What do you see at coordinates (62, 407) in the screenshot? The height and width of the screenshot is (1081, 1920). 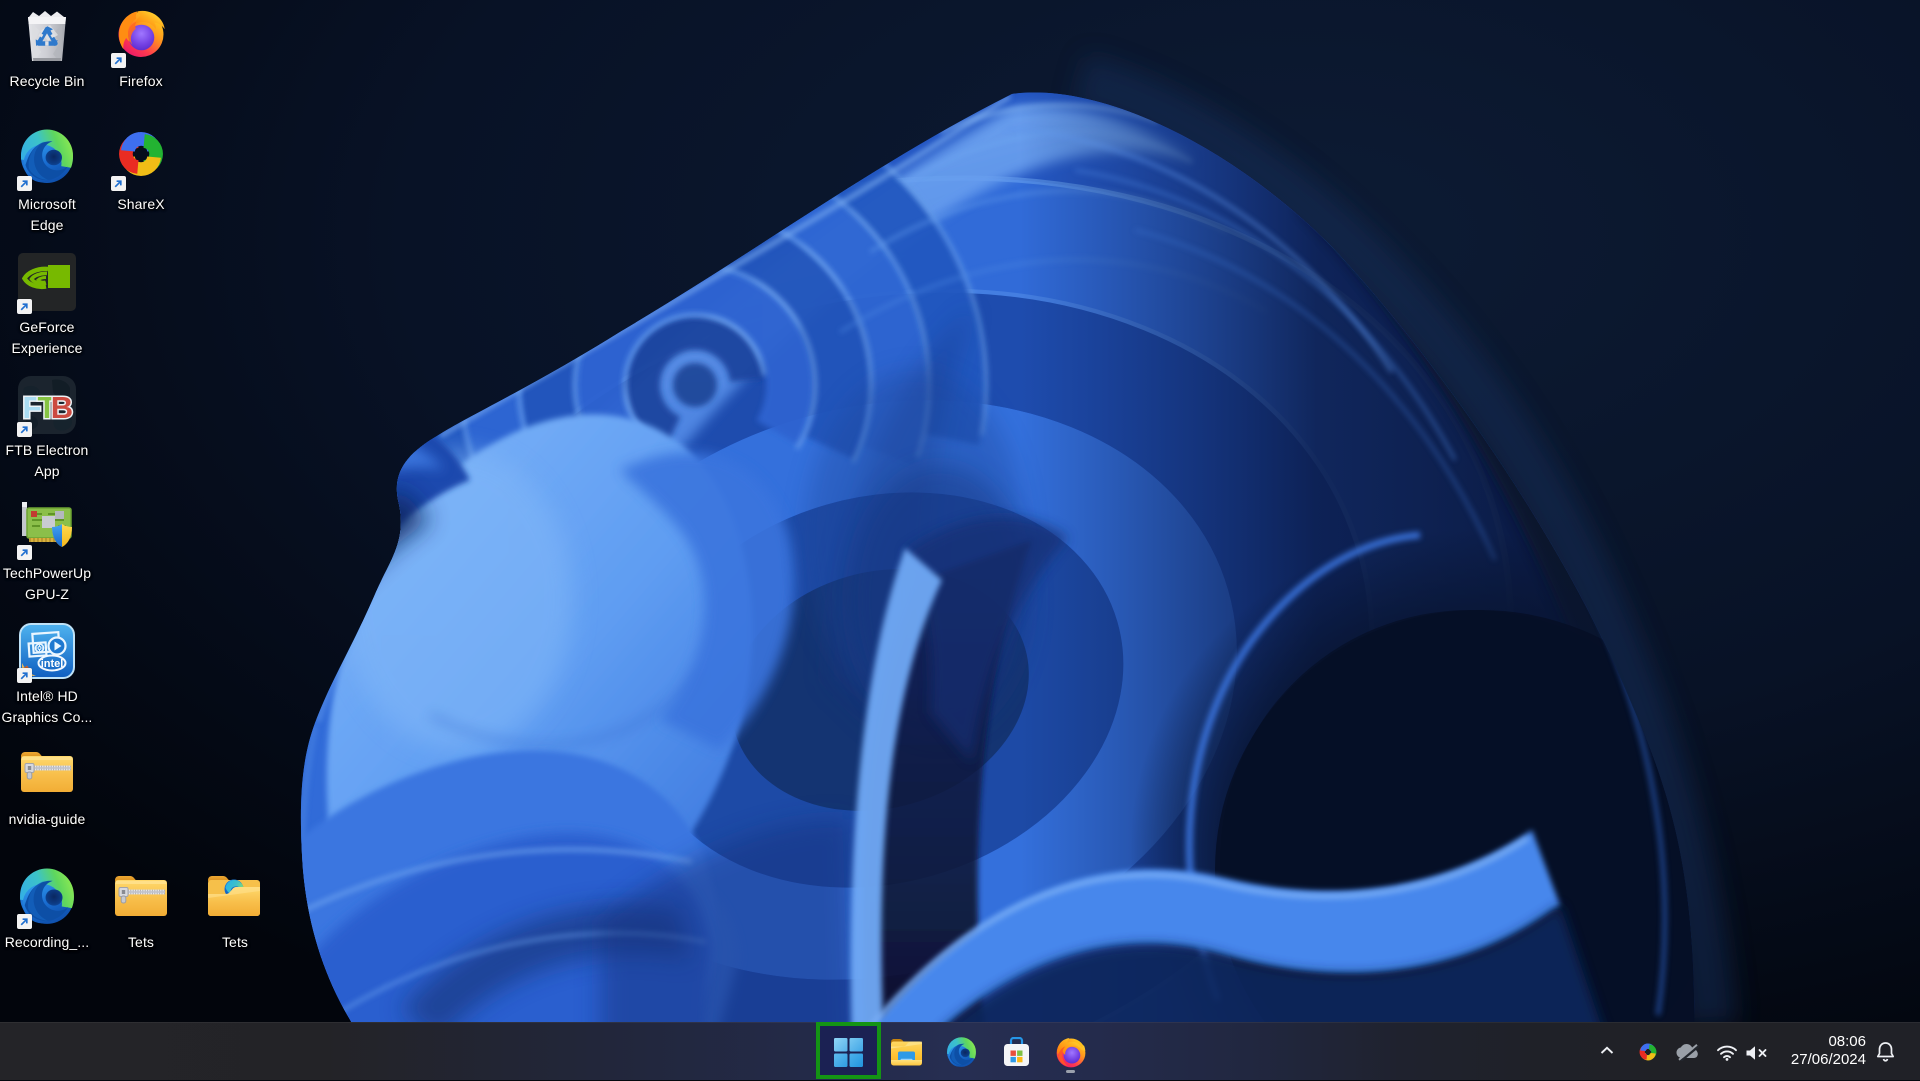 I see `svg-text: B` at bounding box center [62, 407].